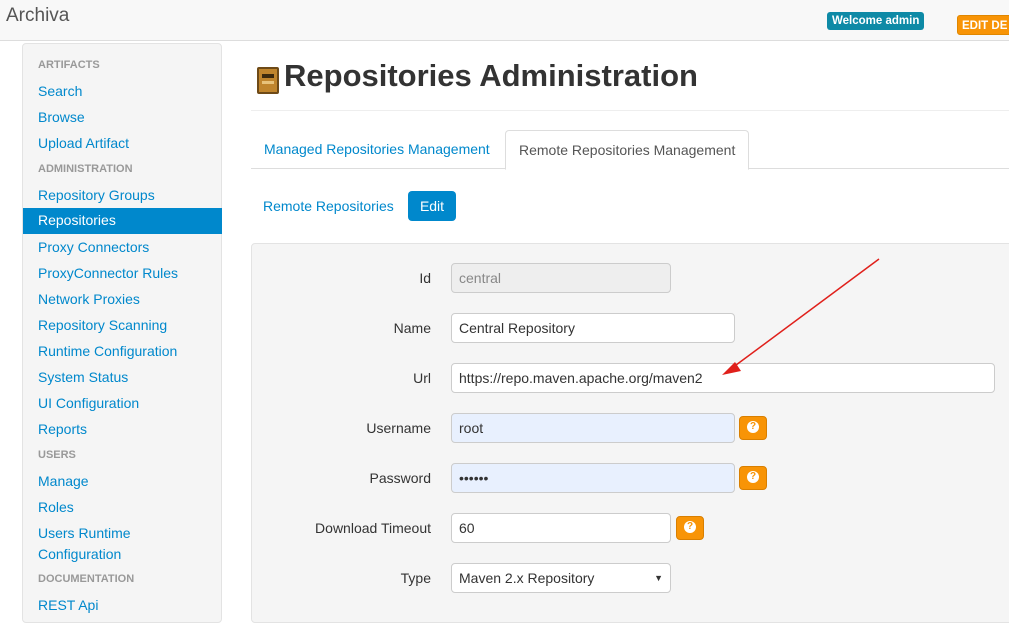 The image size is (1009, 623). What do you see at coordinates (593, 428) in the screenshot?
I see `username-field: root` at bounding box center [593, 428].